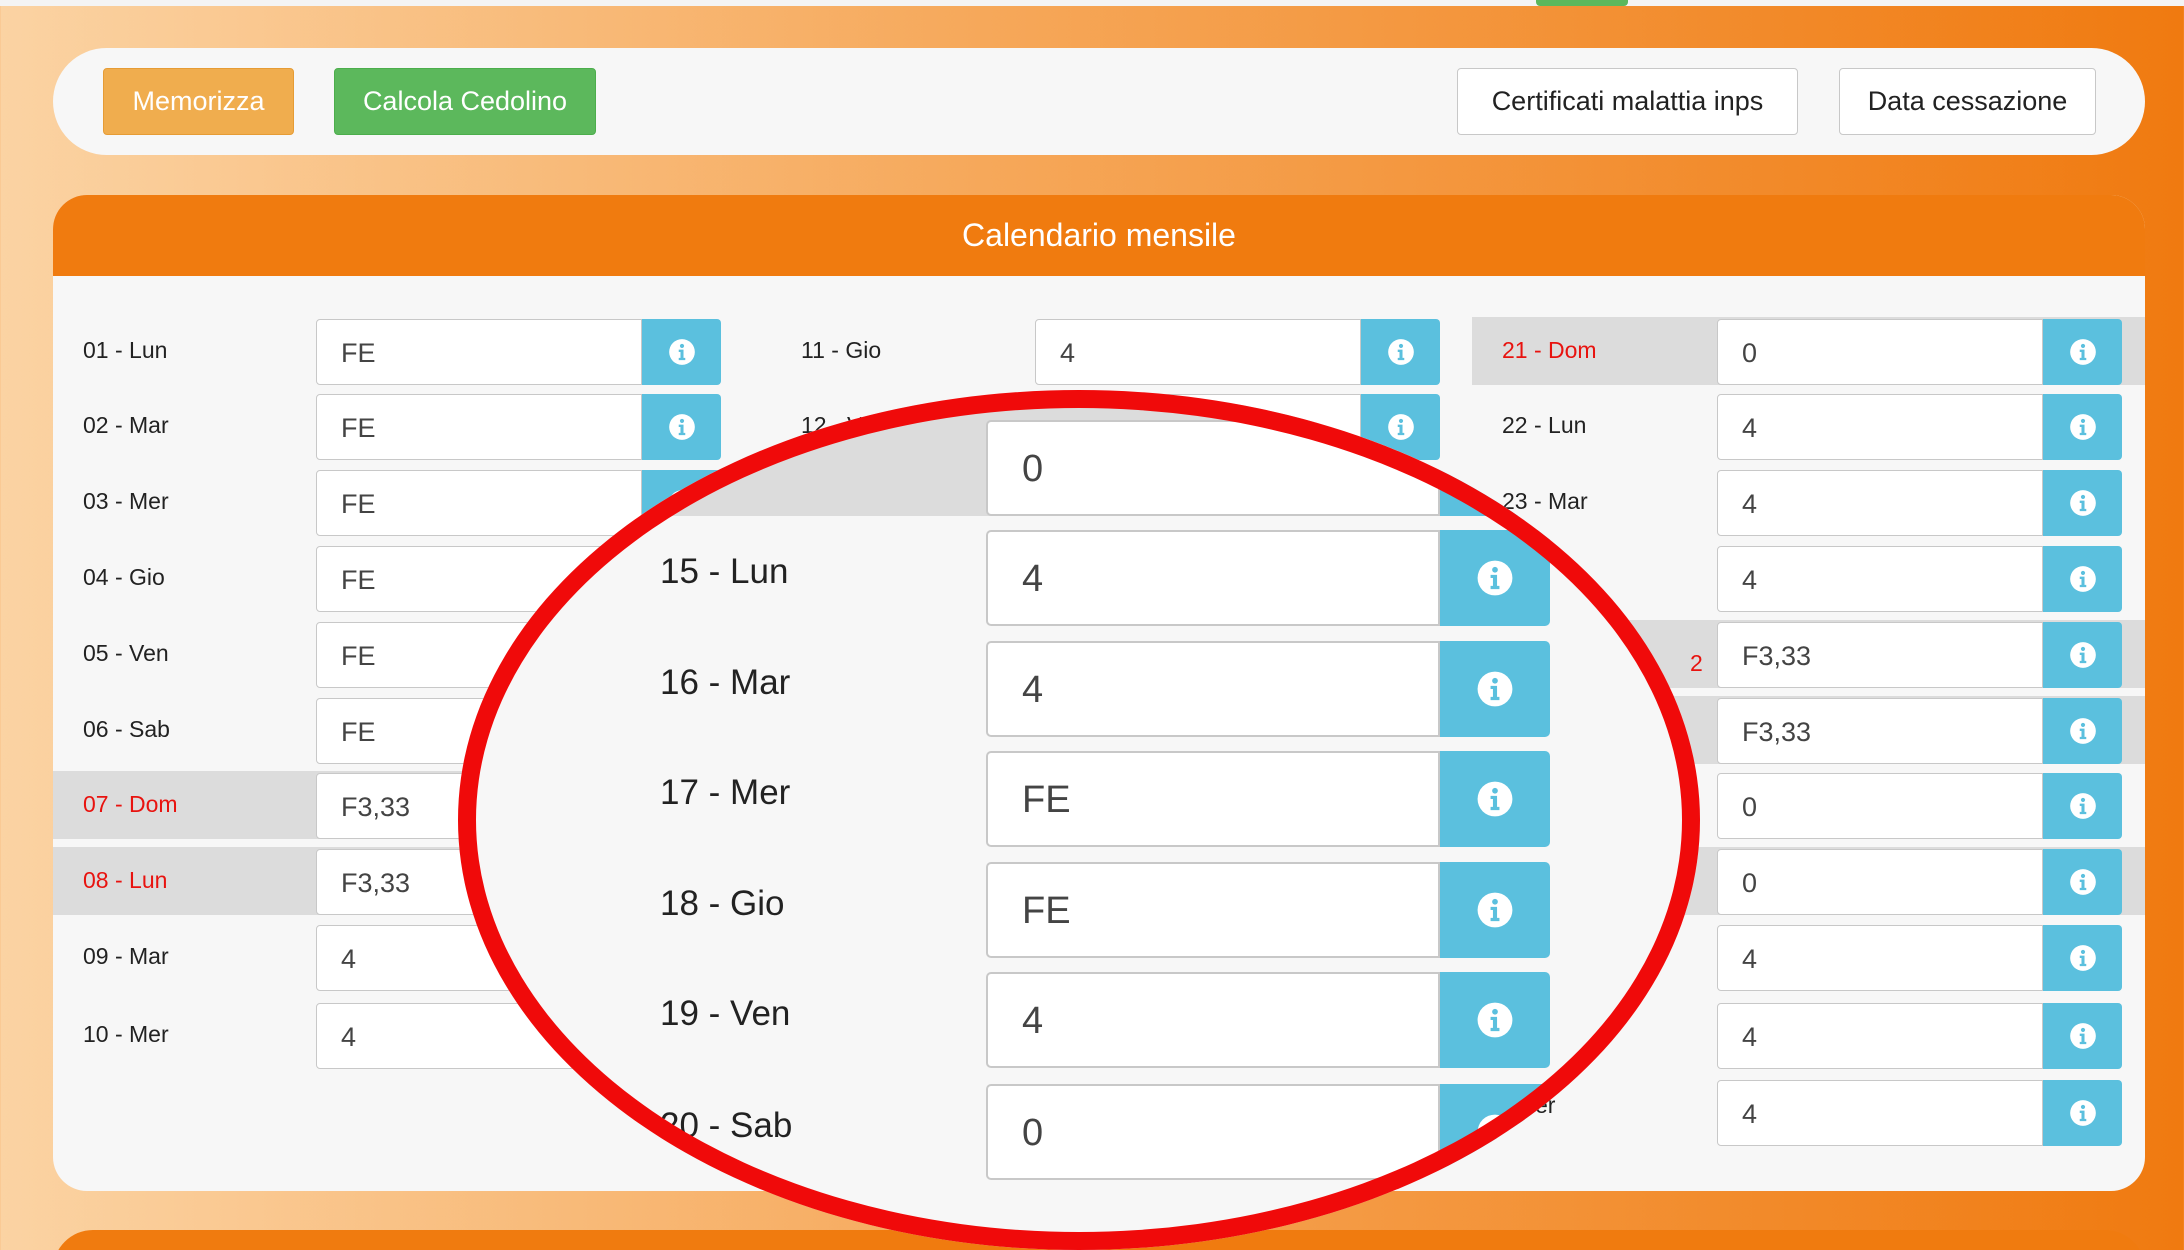  Describe the element at coordinates (130, 804) in the screenshot. I see `day-label: 07 - Dom` at that location.